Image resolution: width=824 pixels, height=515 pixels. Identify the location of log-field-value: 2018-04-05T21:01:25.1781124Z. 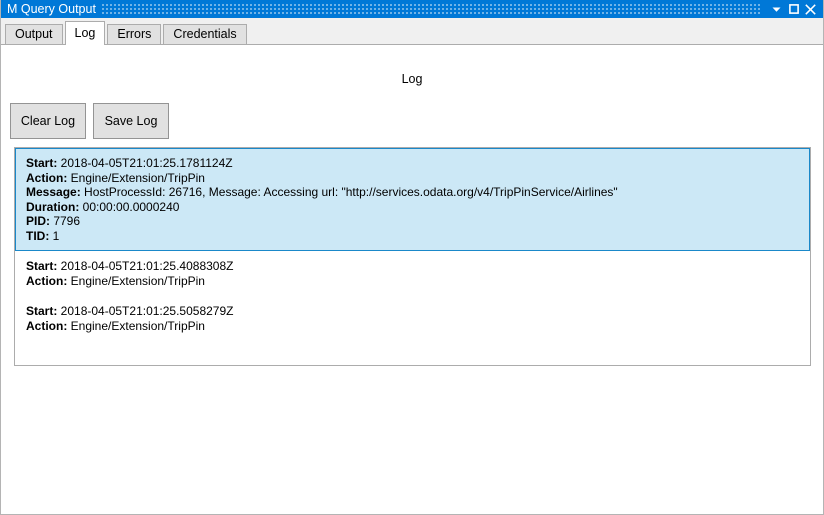
(145, 163).